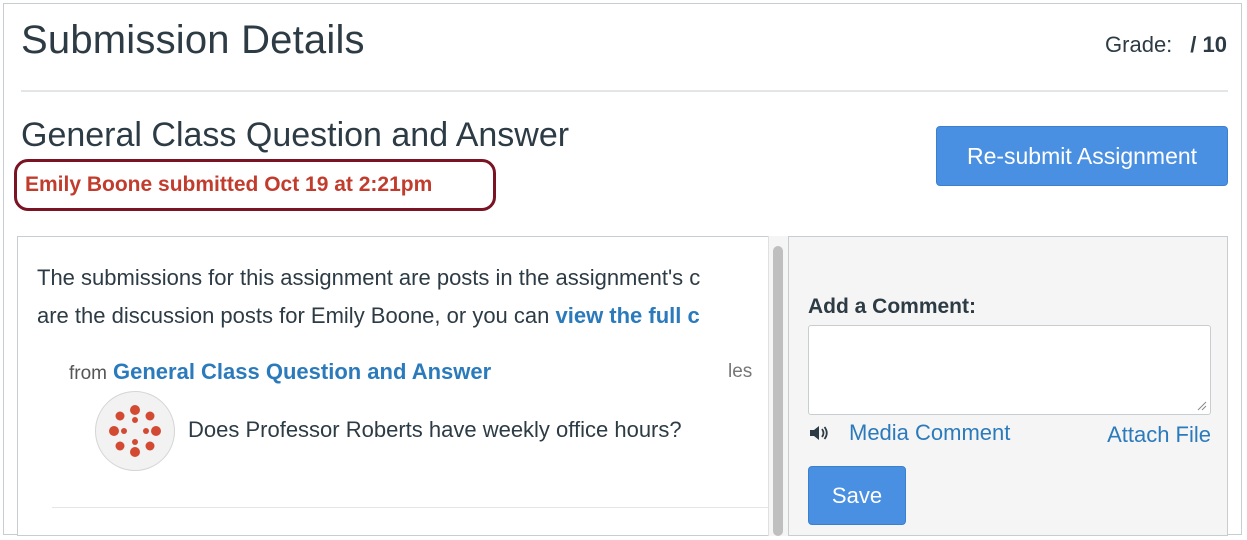 The image size is (1247, 540). I want to click on media-comment-link: Media Comment, so click(929, 433).